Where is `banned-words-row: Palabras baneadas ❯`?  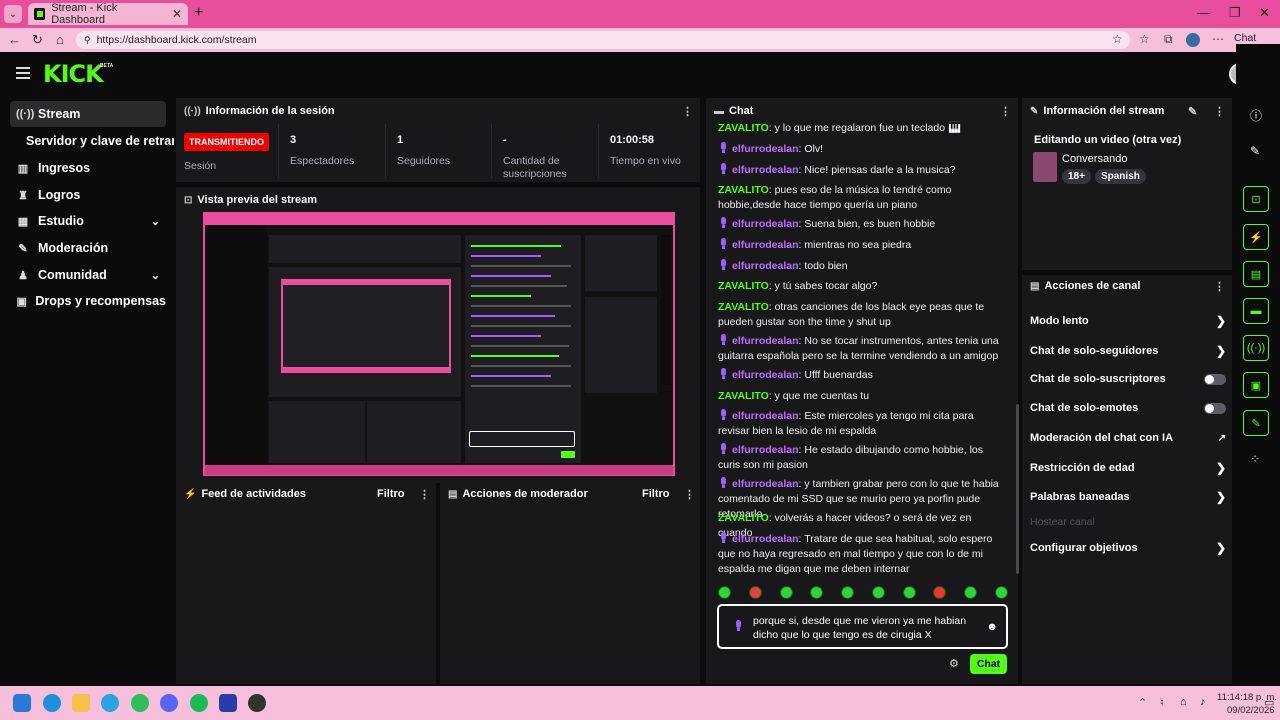 banned-words-row: Palabras baneadas ❯ is located at coordinates (1128, 497).